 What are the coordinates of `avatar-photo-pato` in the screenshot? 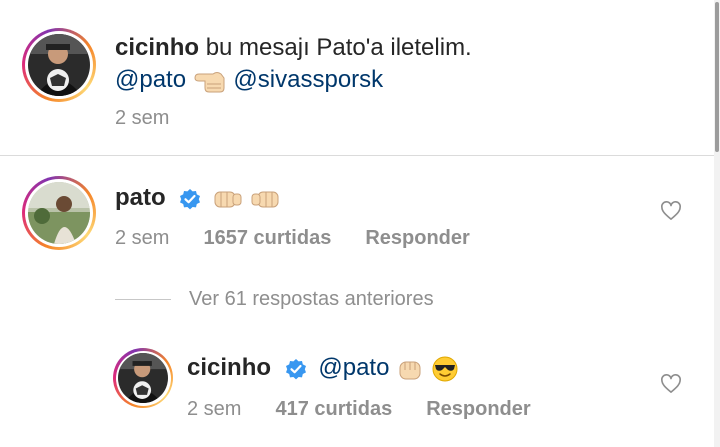 It's located at (59, 213).